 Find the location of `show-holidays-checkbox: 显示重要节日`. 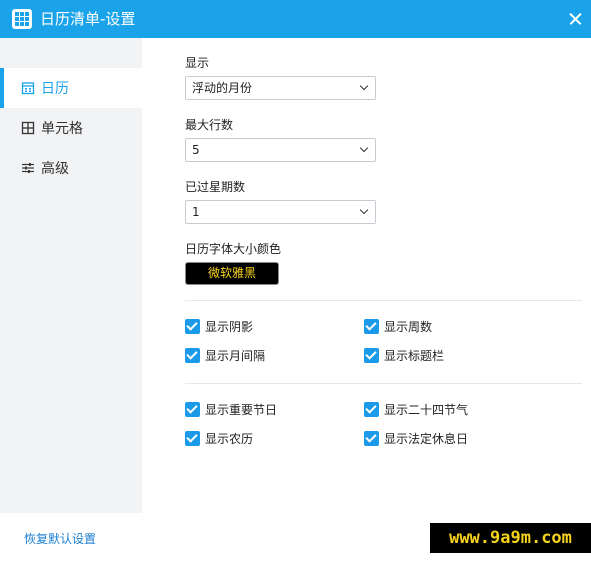

show-holidays-checkbox: 显示重要节日 is located at coordinates (231, 409).